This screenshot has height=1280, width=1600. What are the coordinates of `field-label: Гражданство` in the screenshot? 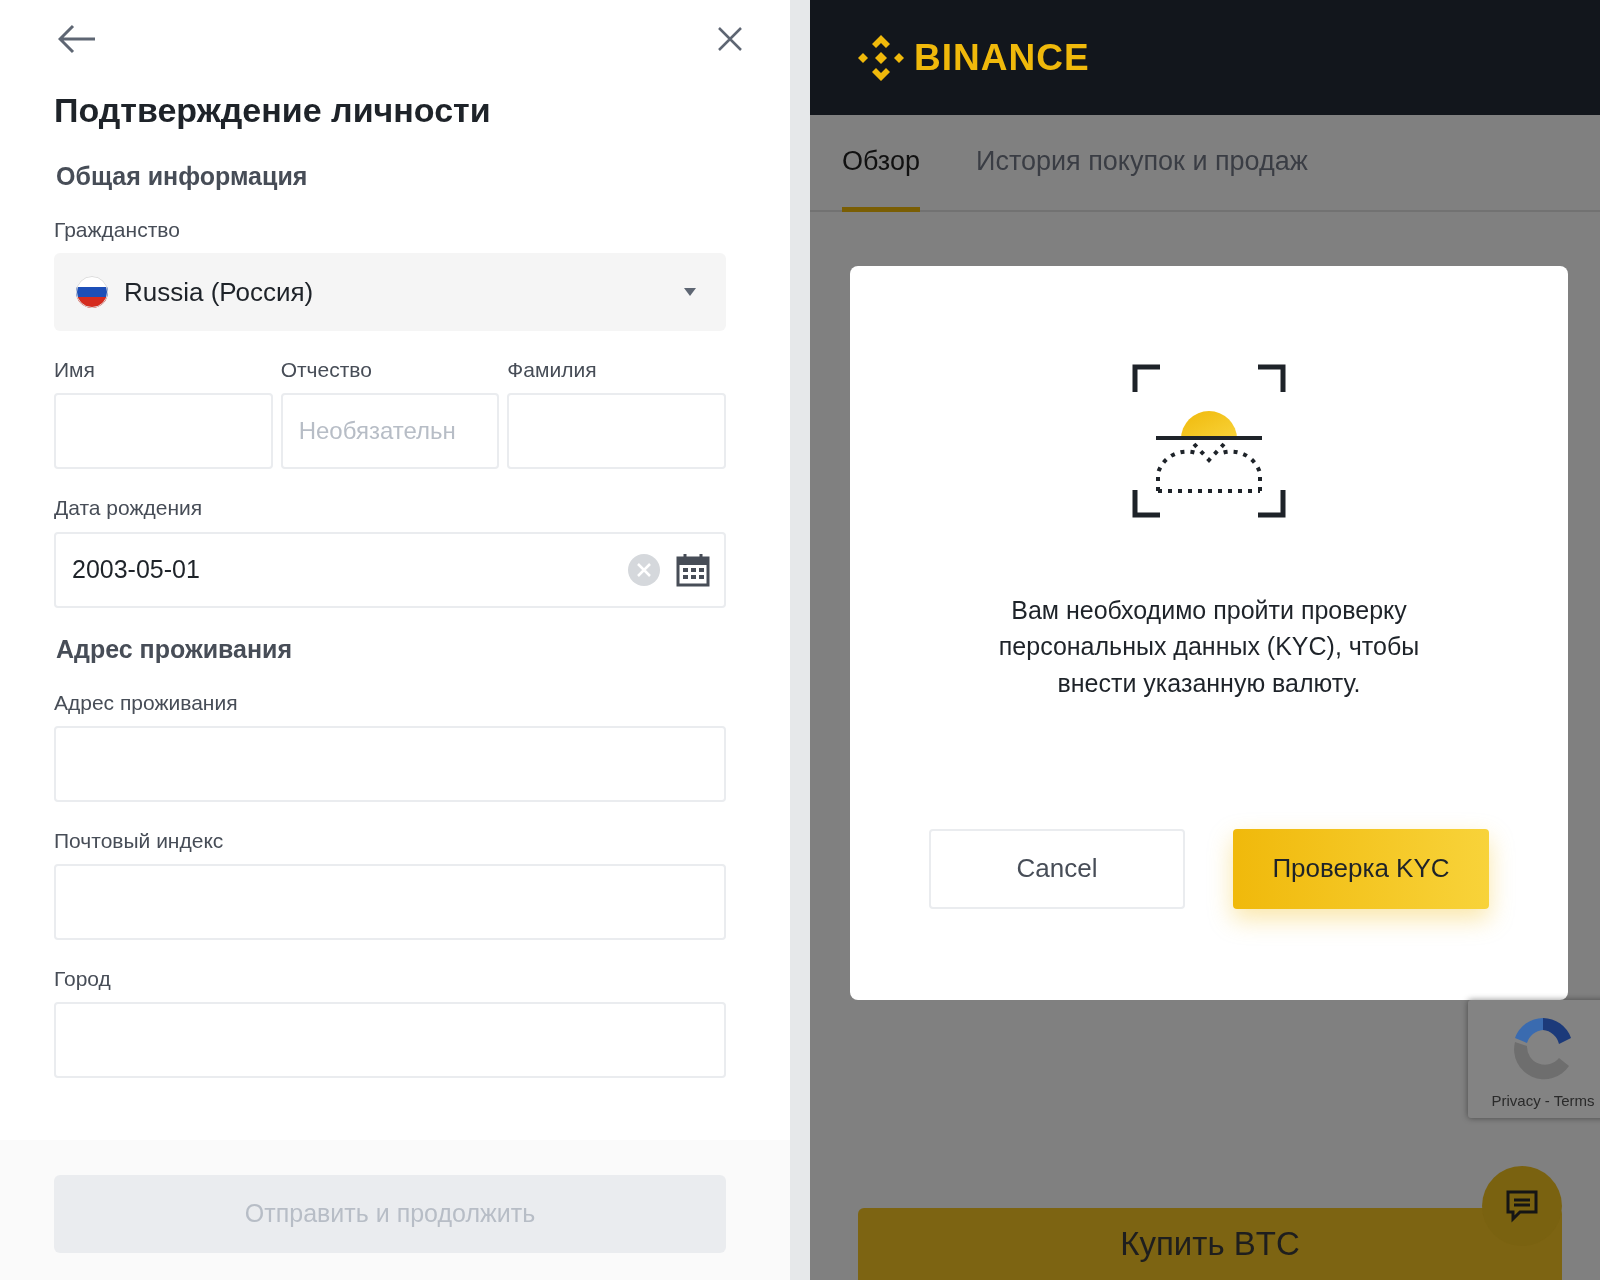 It's located at (117, 229).